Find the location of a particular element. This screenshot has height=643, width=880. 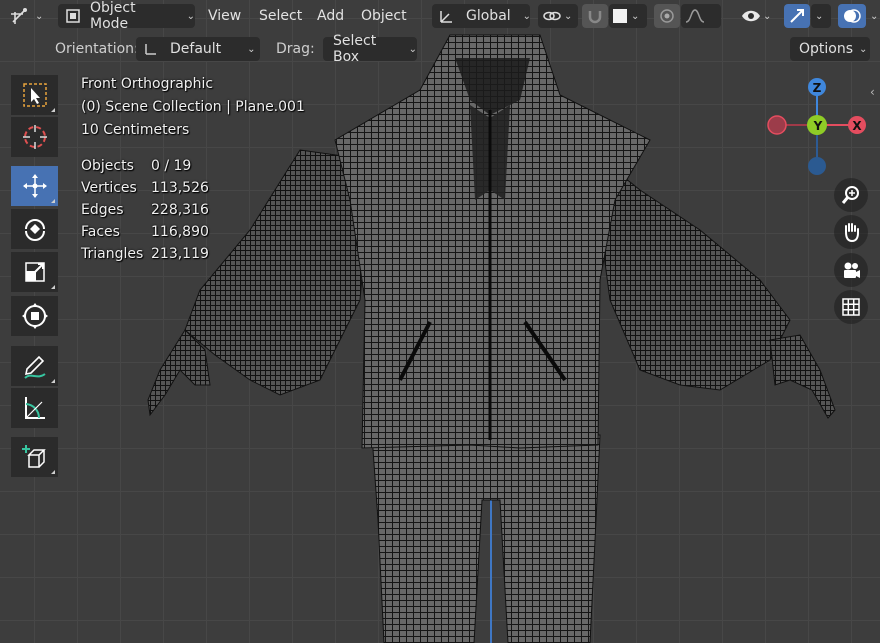

pivot-point-dropdown: ⌄ is located at coordinates (558, 16).